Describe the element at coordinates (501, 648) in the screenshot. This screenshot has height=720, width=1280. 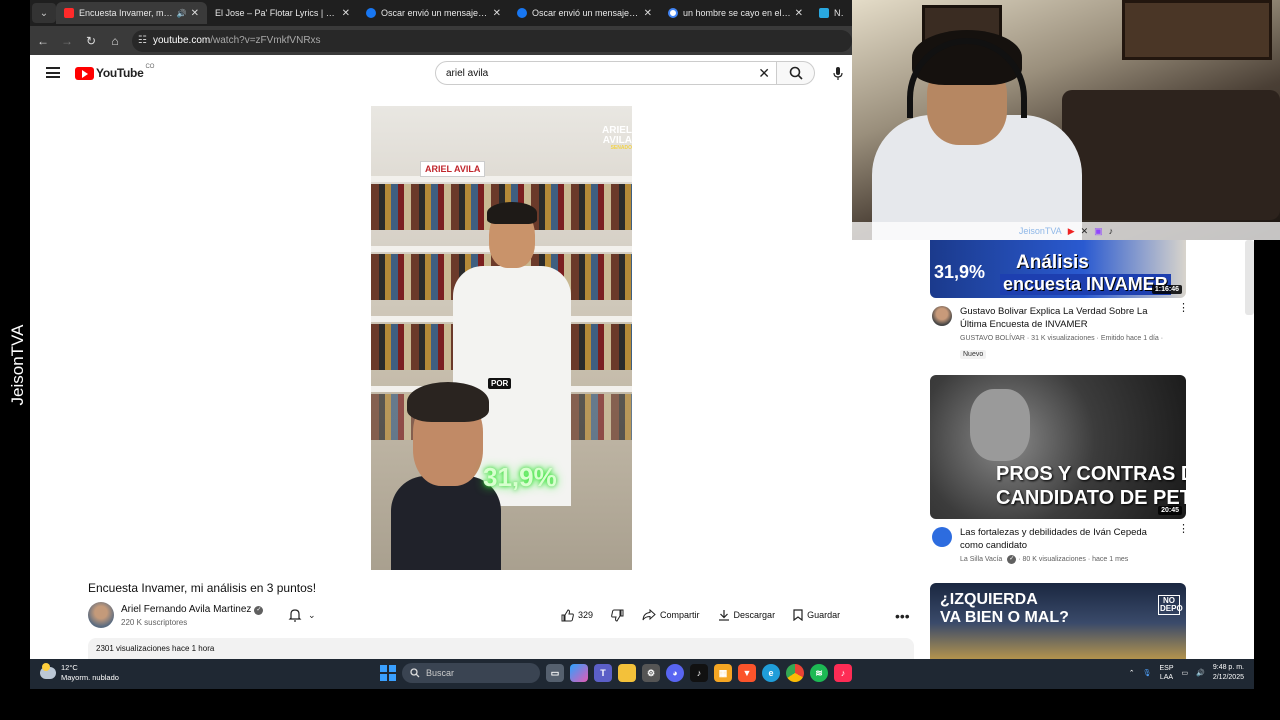
I see `description-box: 2301 visualizaciones hace 1 hora` at that location.